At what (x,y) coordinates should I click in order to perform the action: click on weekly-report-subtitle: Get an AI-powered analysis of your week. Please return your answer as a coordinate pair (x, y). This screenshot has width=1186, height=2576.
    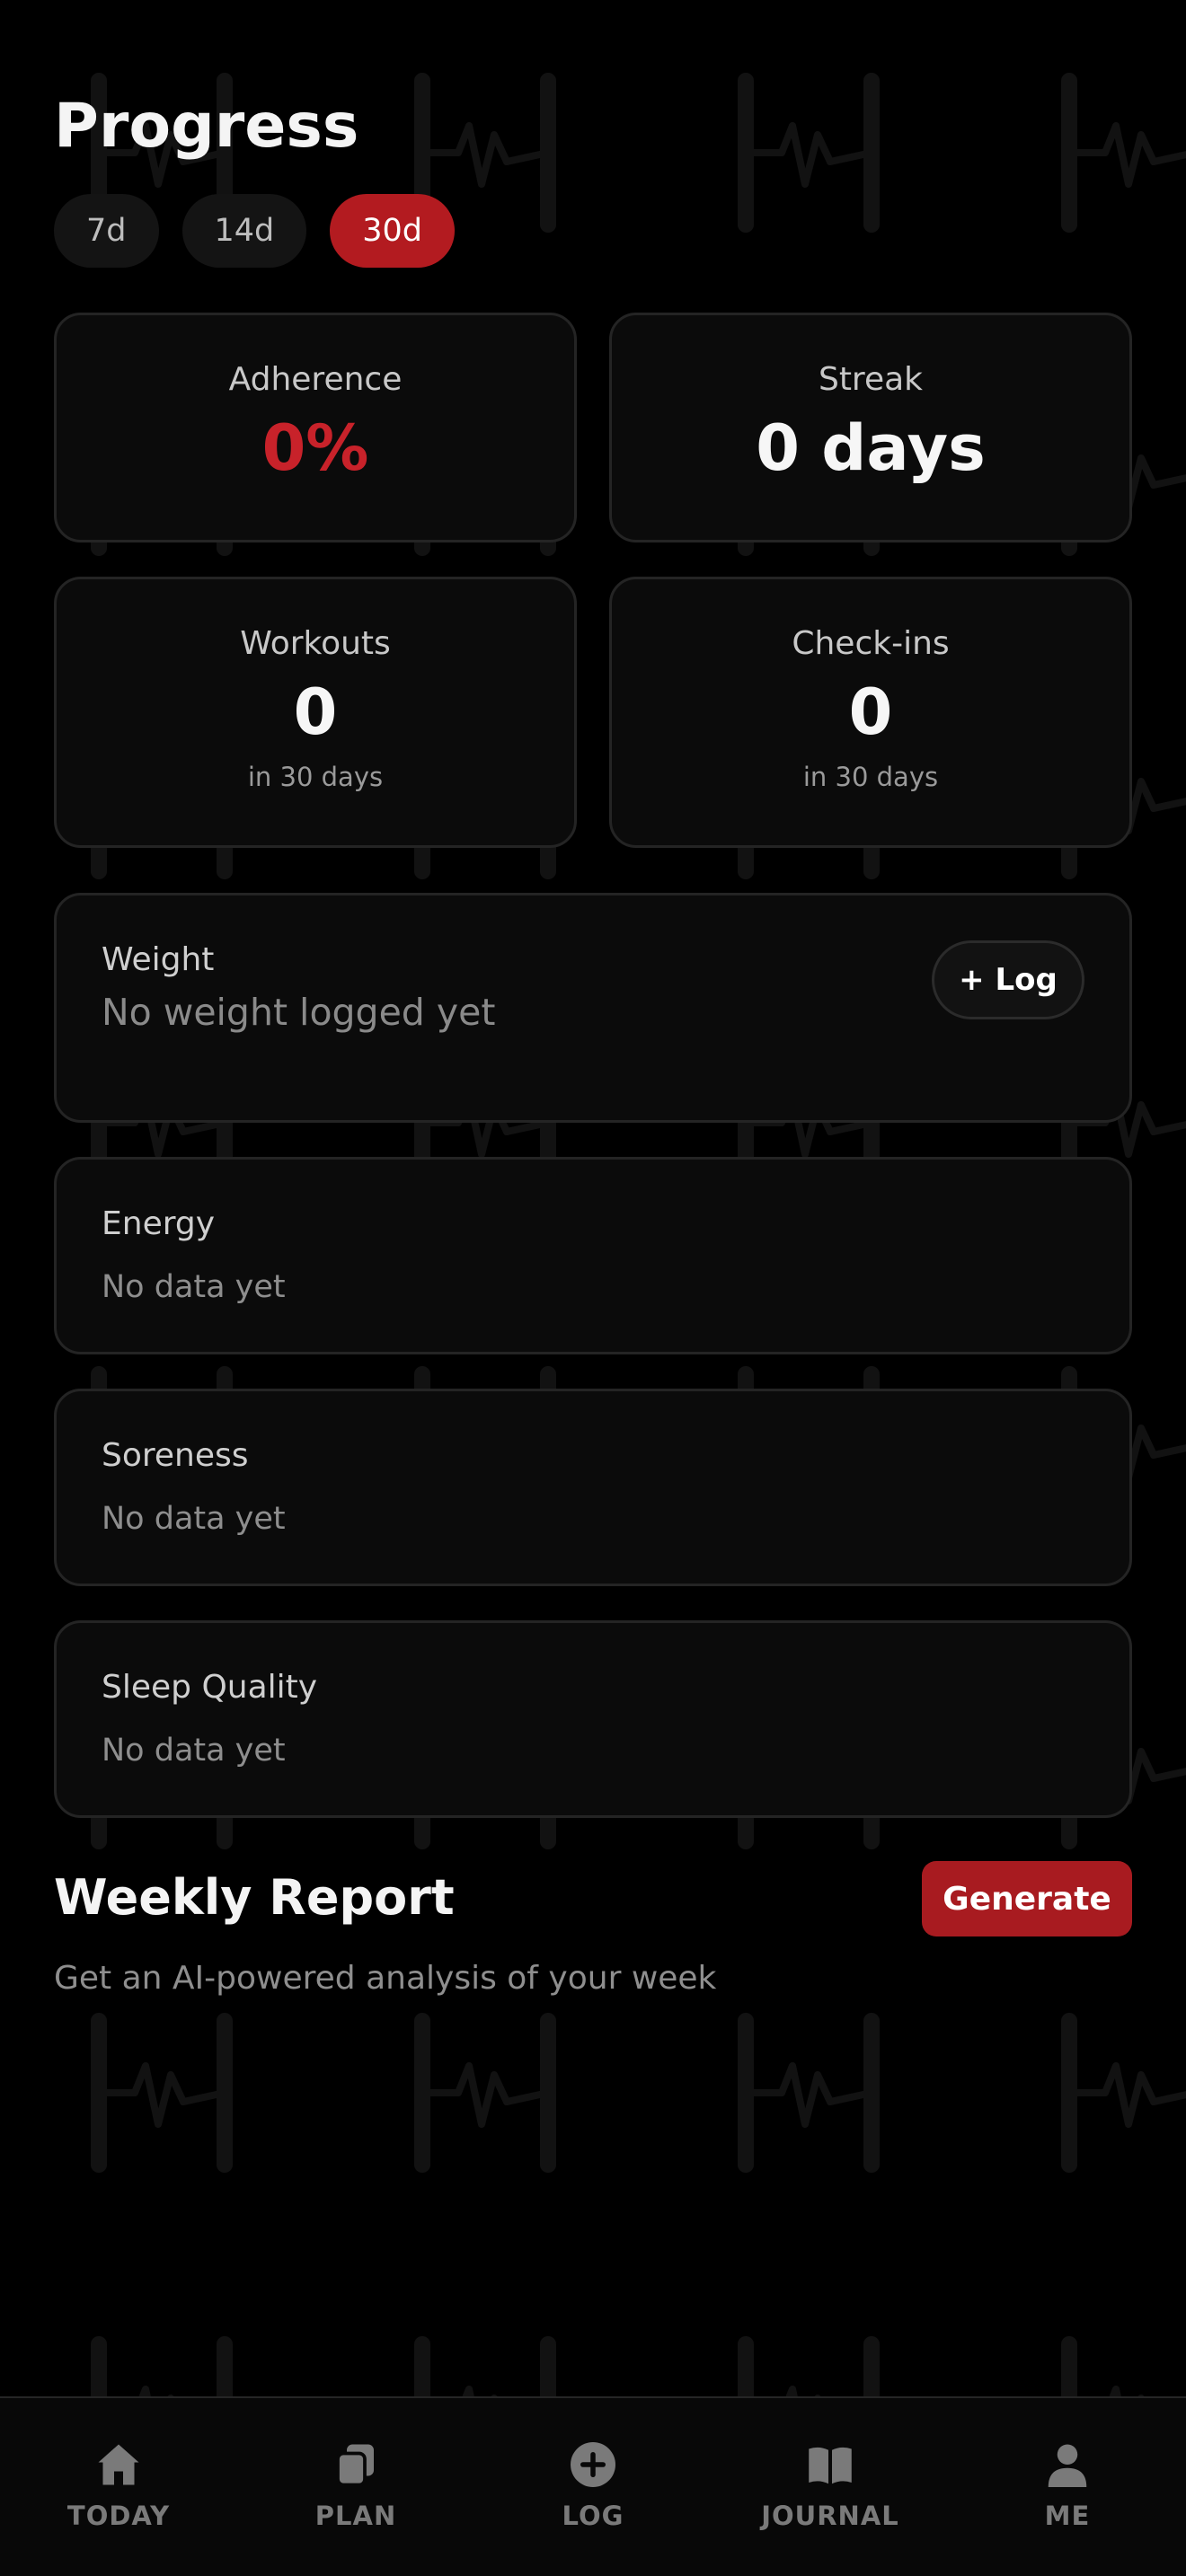
    Looking at the image, I should click on (385, 1978).